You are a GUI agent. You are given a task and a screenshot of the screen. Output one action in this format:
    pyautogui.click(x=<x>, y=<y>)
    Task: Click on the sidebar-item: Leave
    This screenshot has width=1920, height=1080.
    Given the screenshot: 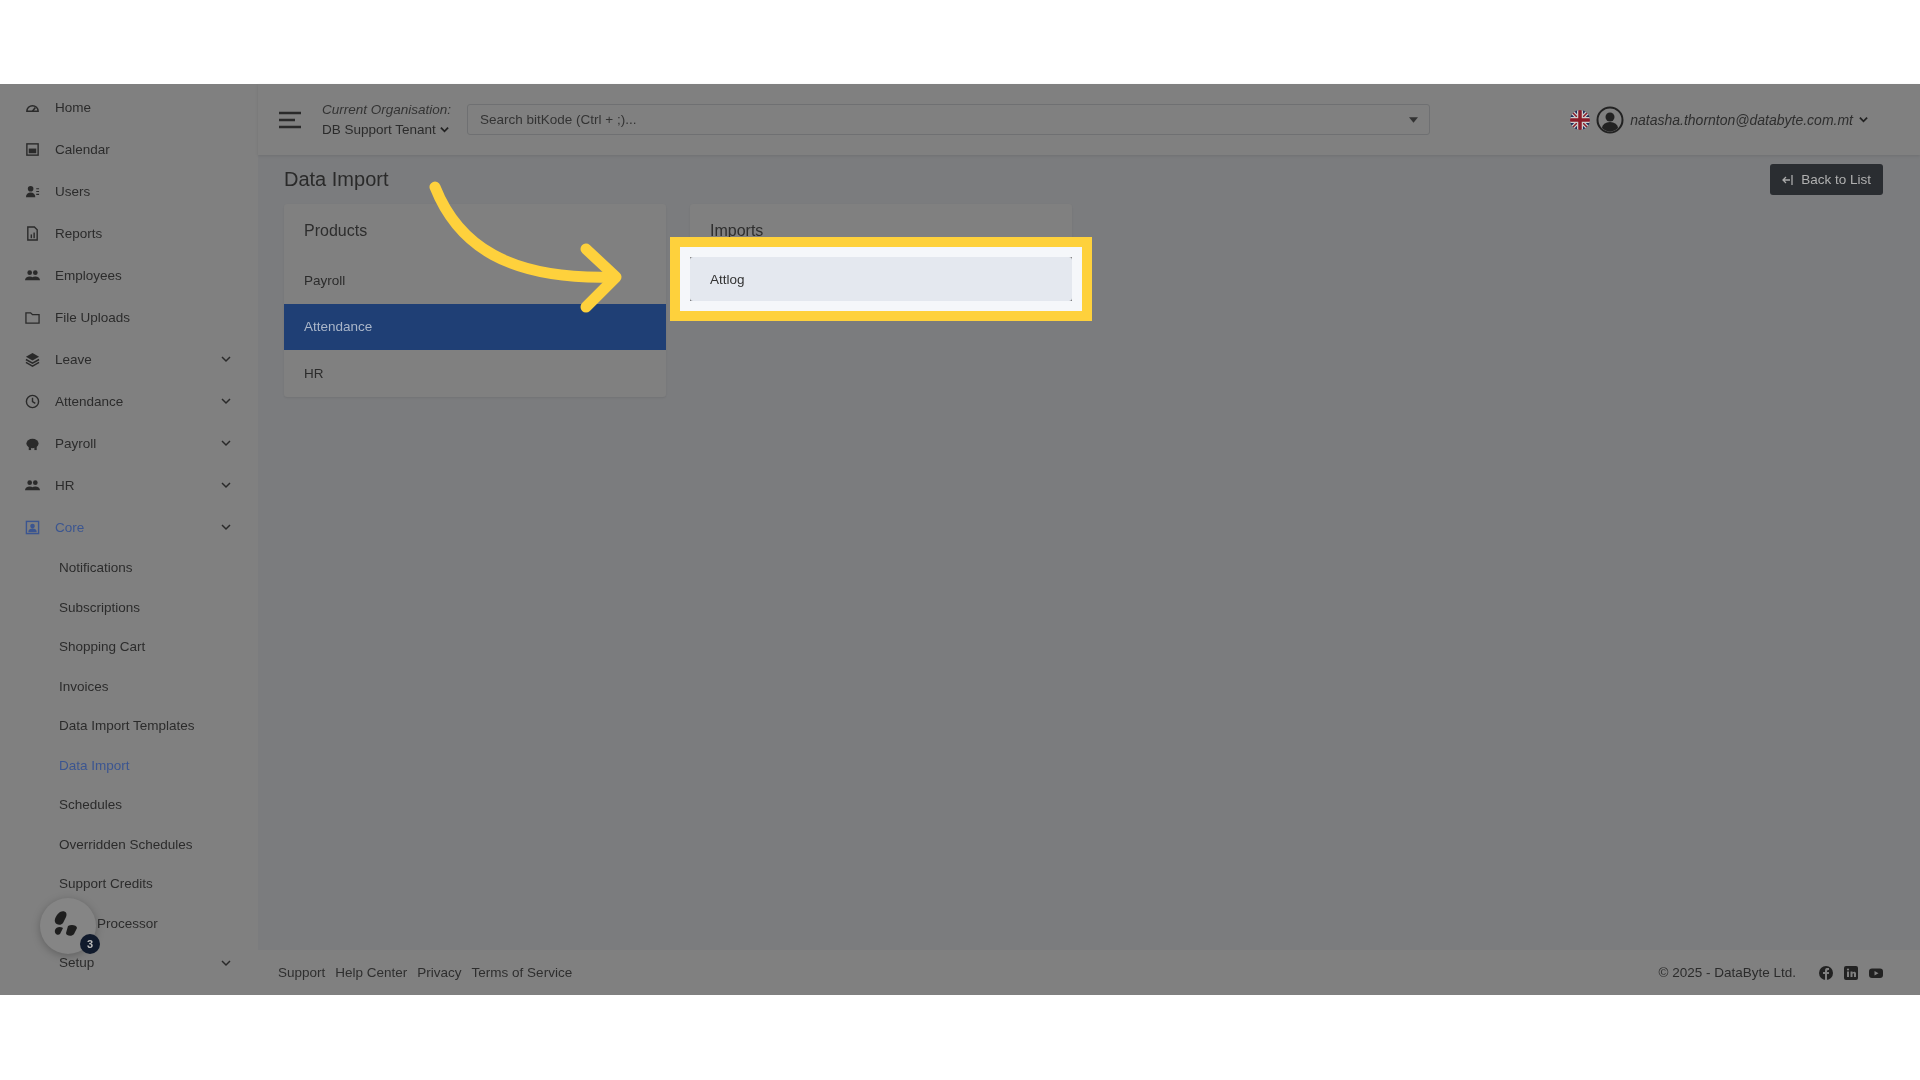 What is the action you would take?
    pyautogui.click(x=137, y=359)
    